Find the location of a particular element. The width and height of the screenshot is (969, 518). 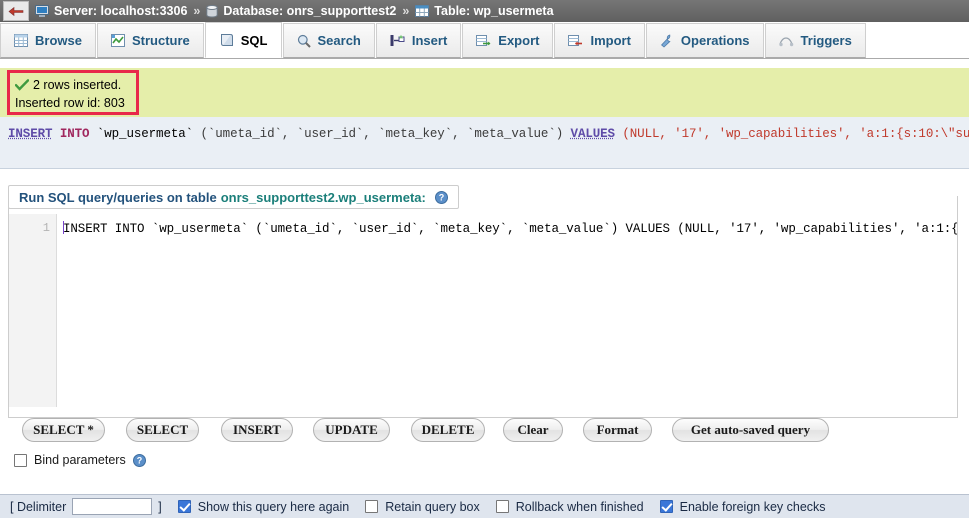

delimiter-group: [ Delimiter ] is located at coordinates (86, 506).